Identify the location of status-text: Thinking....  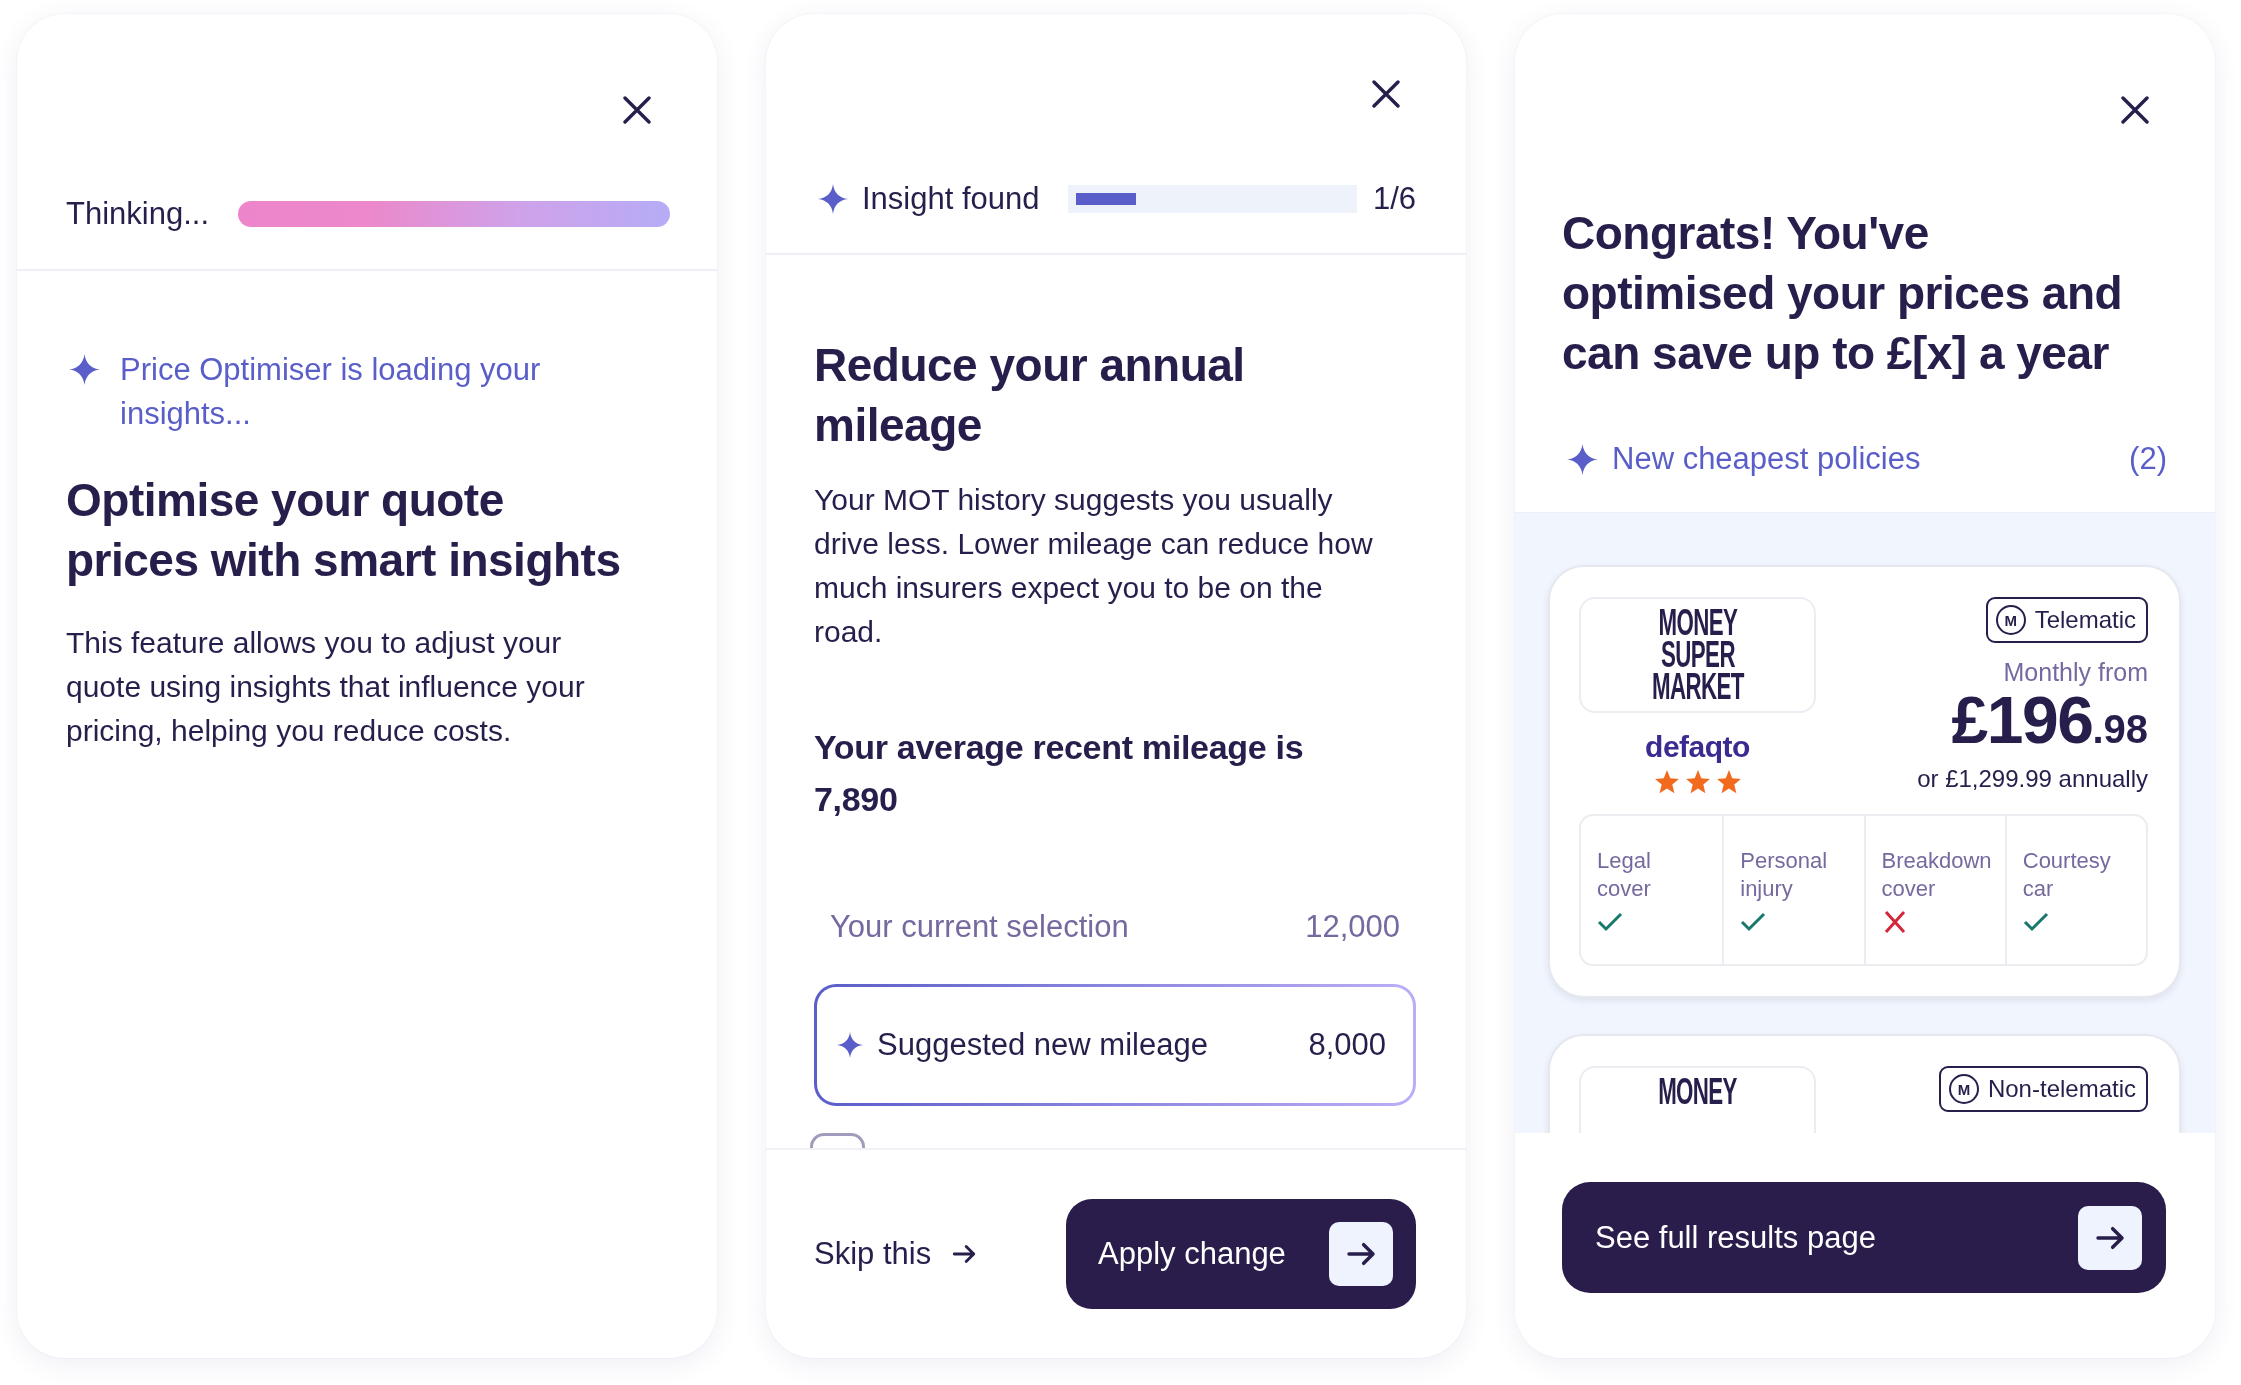
(137, 214).